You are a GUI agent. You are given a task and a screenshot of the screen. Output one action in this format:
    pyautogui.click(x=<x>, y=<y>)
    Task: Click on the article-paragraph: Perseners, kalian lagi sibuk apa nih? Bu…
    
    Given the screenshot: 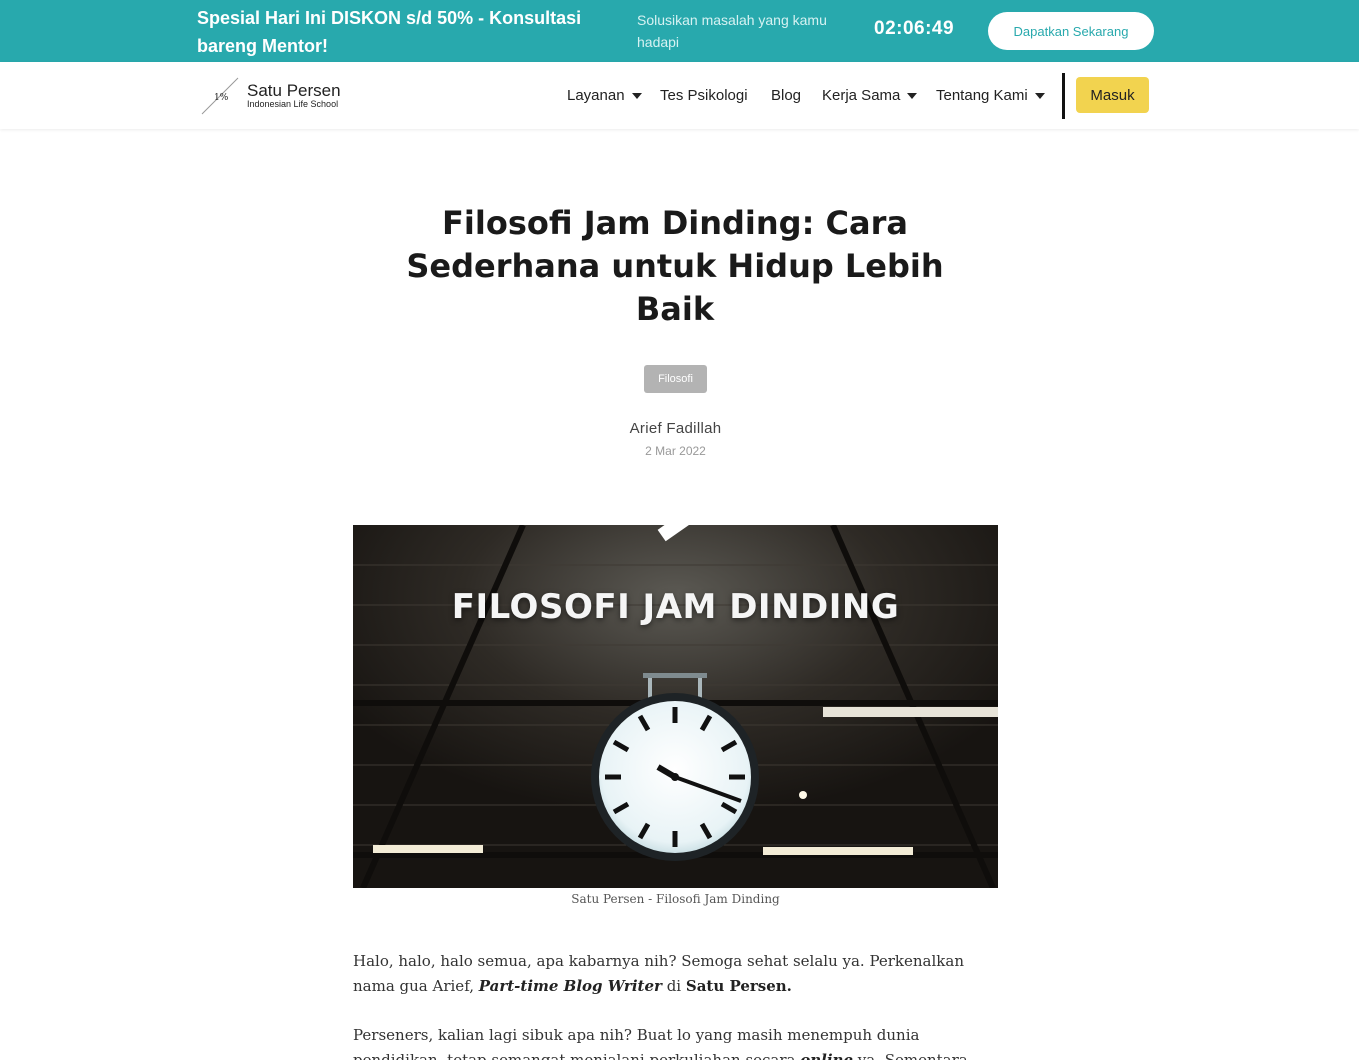 What is the action you would take?
    pyautogui.click(x=663, y=1043)
    